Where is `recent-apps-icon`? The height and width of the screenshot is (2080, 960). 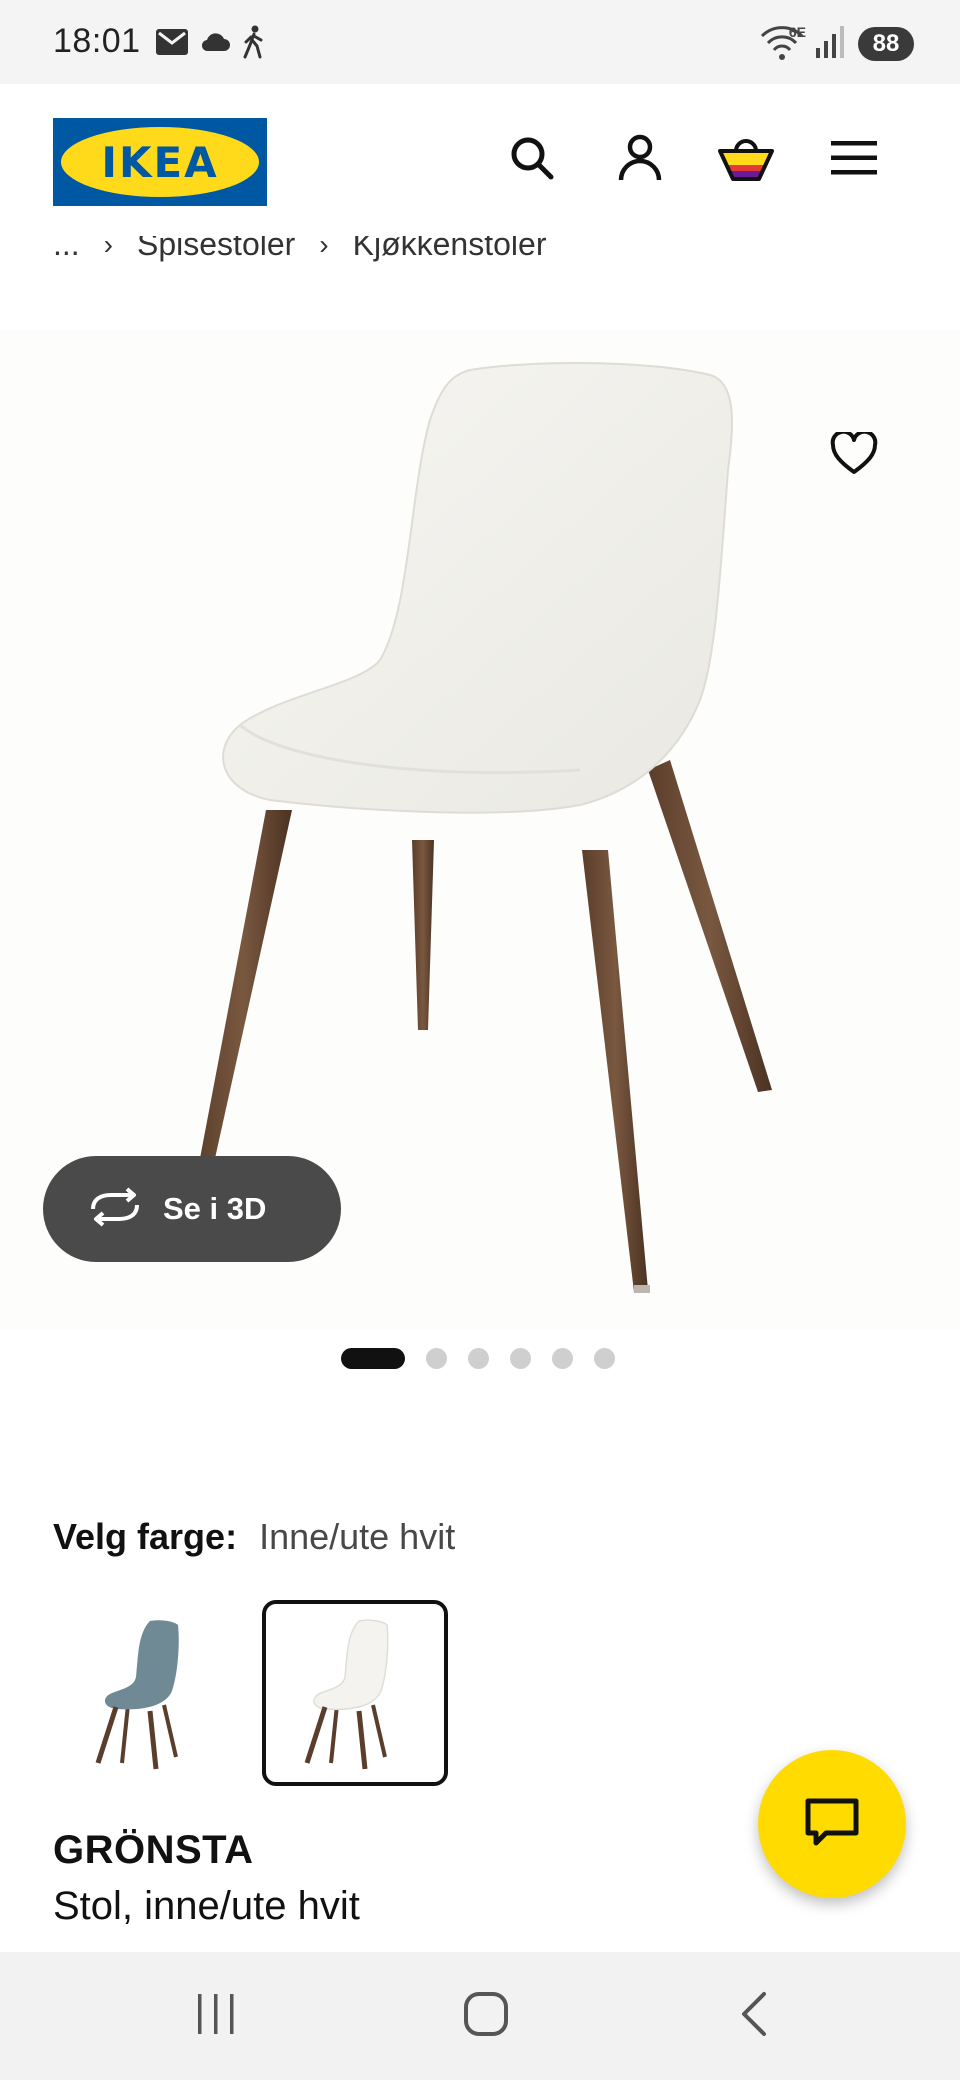
recent-apps-icon is located at coordinates (216, 2016).